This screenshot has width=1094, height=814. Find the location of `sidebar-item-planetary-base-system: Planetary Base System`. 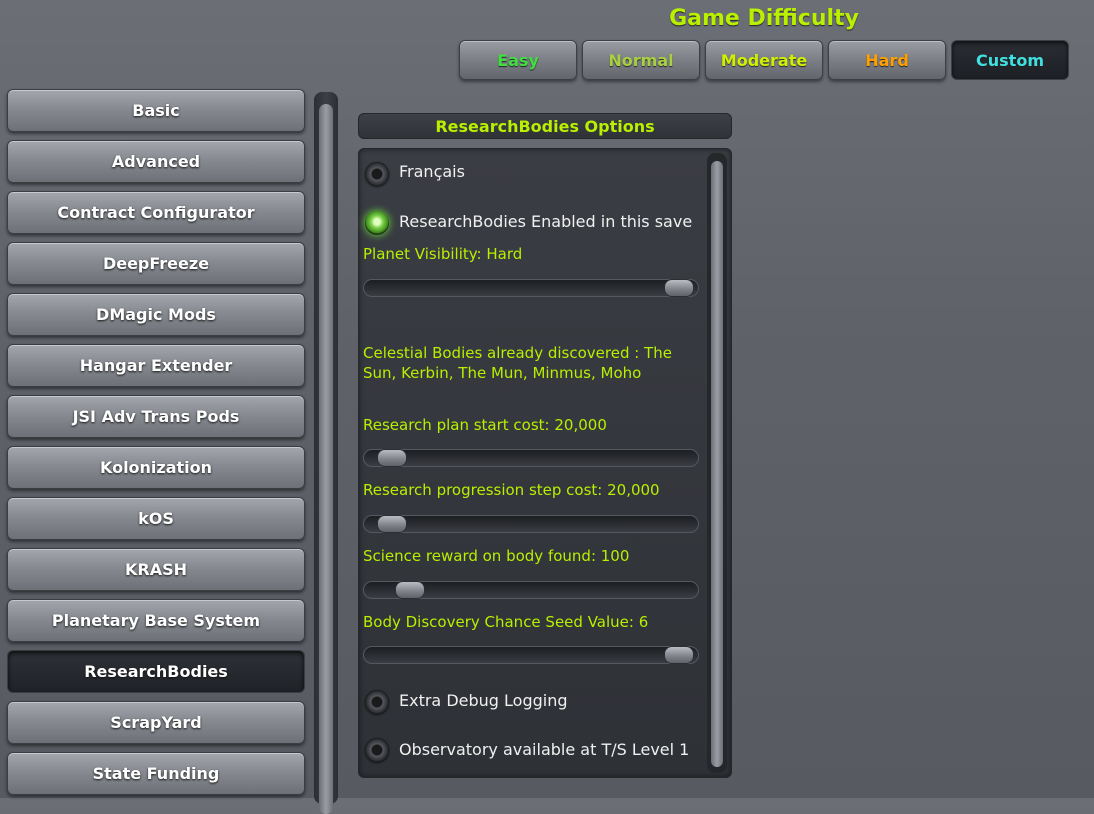

sidebar-item-planetary-base-system: Planetary Base System is located at coordinates (156, 620).